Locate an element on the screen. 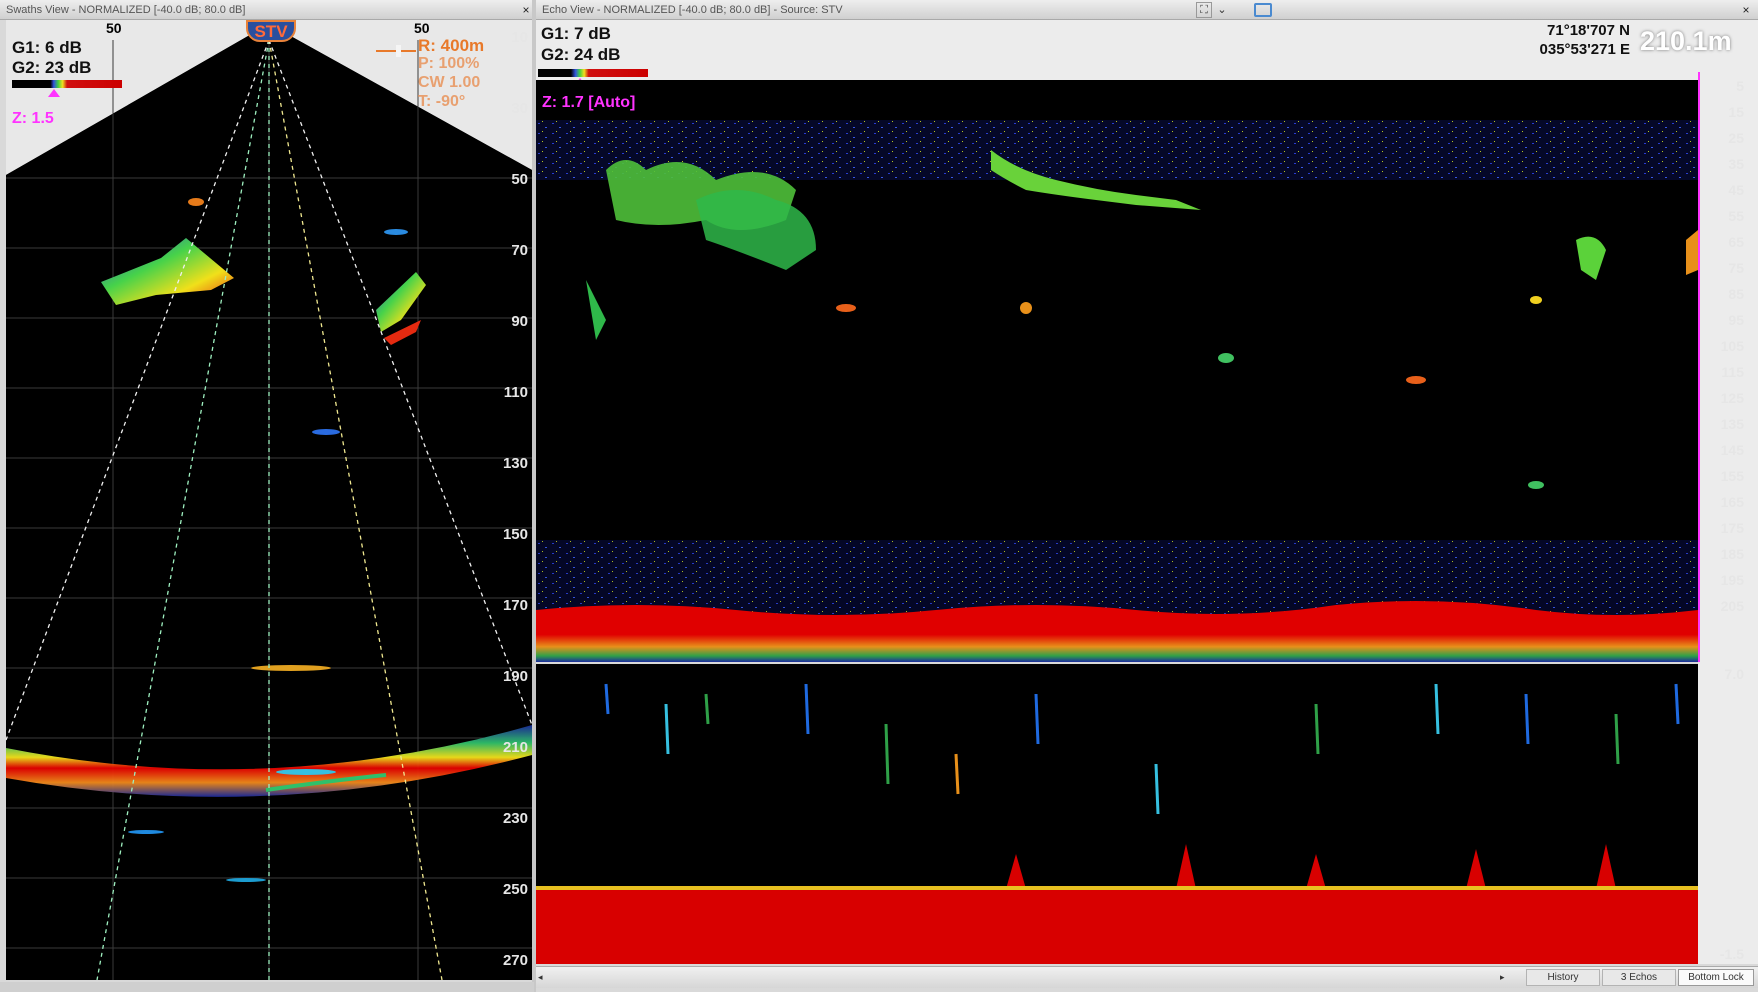 The width and height of the screenshot is (1758, 992). bottom-lock-seabed is located at coordinates (1117, 904).